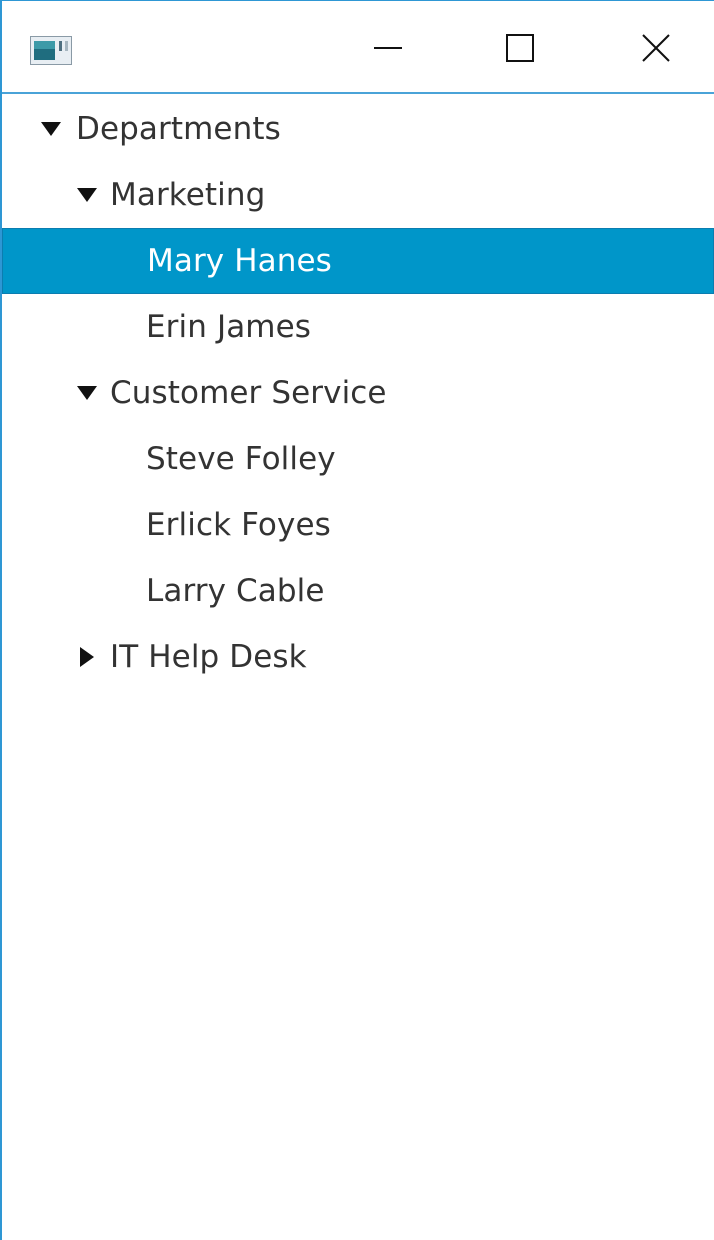 The width and height of the screenshot is (714, 1240). I want to click on tree-item-label: Erin James, so click(229, 327).